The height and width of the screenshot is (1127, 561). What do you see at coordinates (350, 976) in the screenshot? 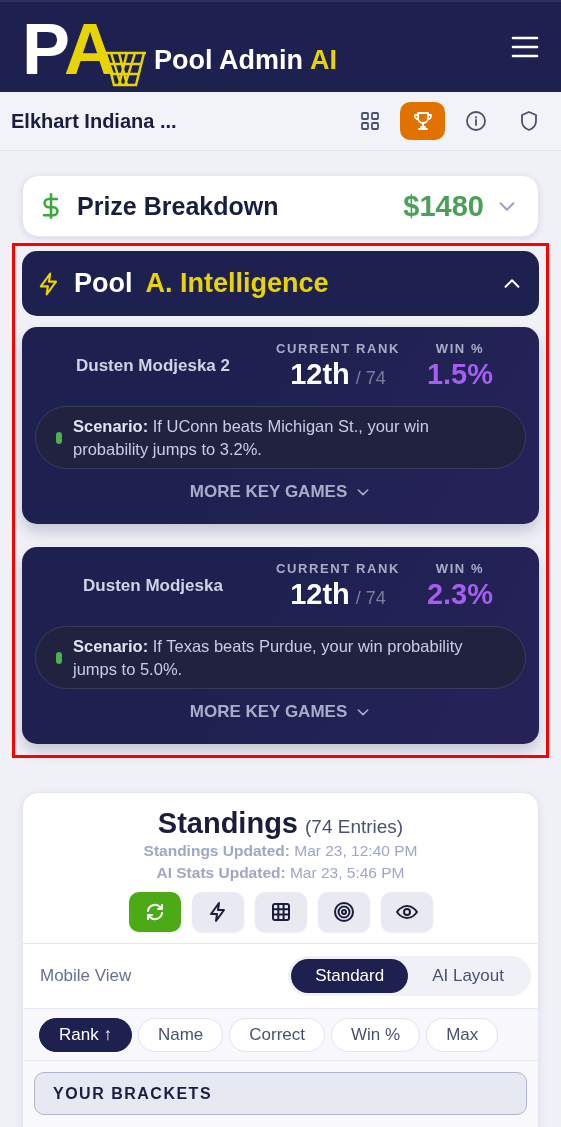
I see `view-option: Standard` at bounding box center [350, 976].